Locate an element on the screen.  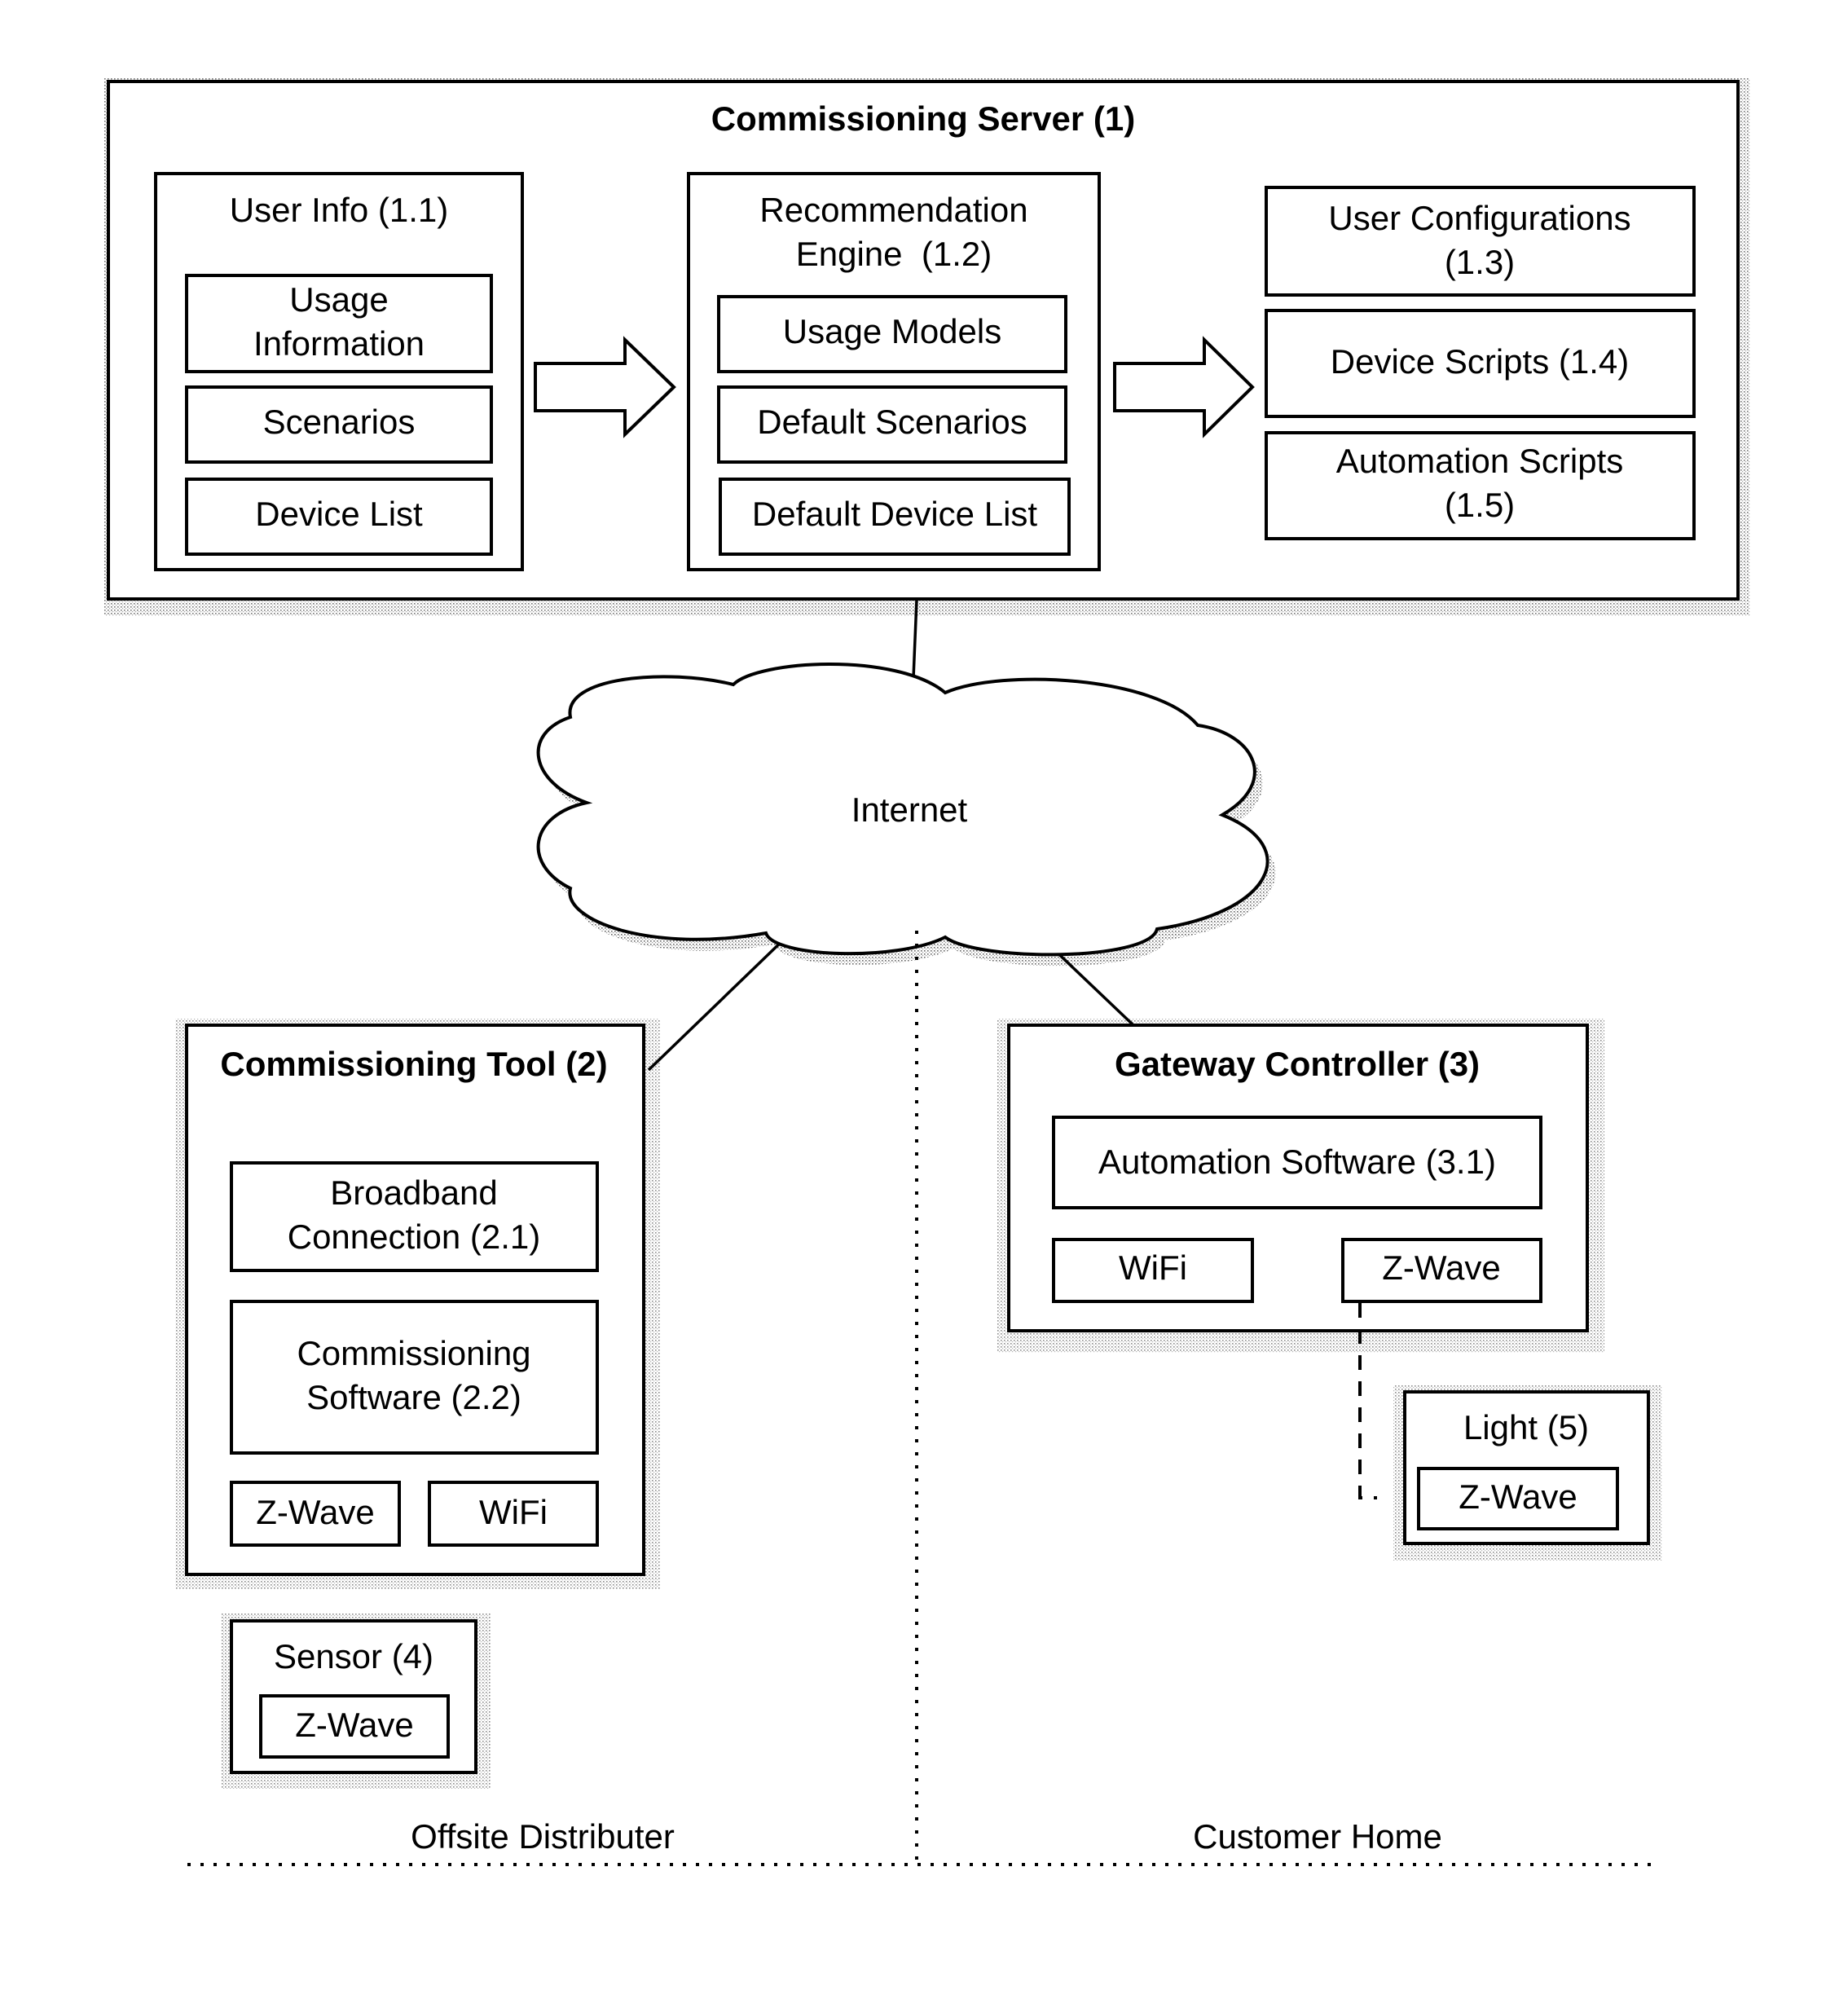
internet-label: Internet is located at coordinates (909, 810).